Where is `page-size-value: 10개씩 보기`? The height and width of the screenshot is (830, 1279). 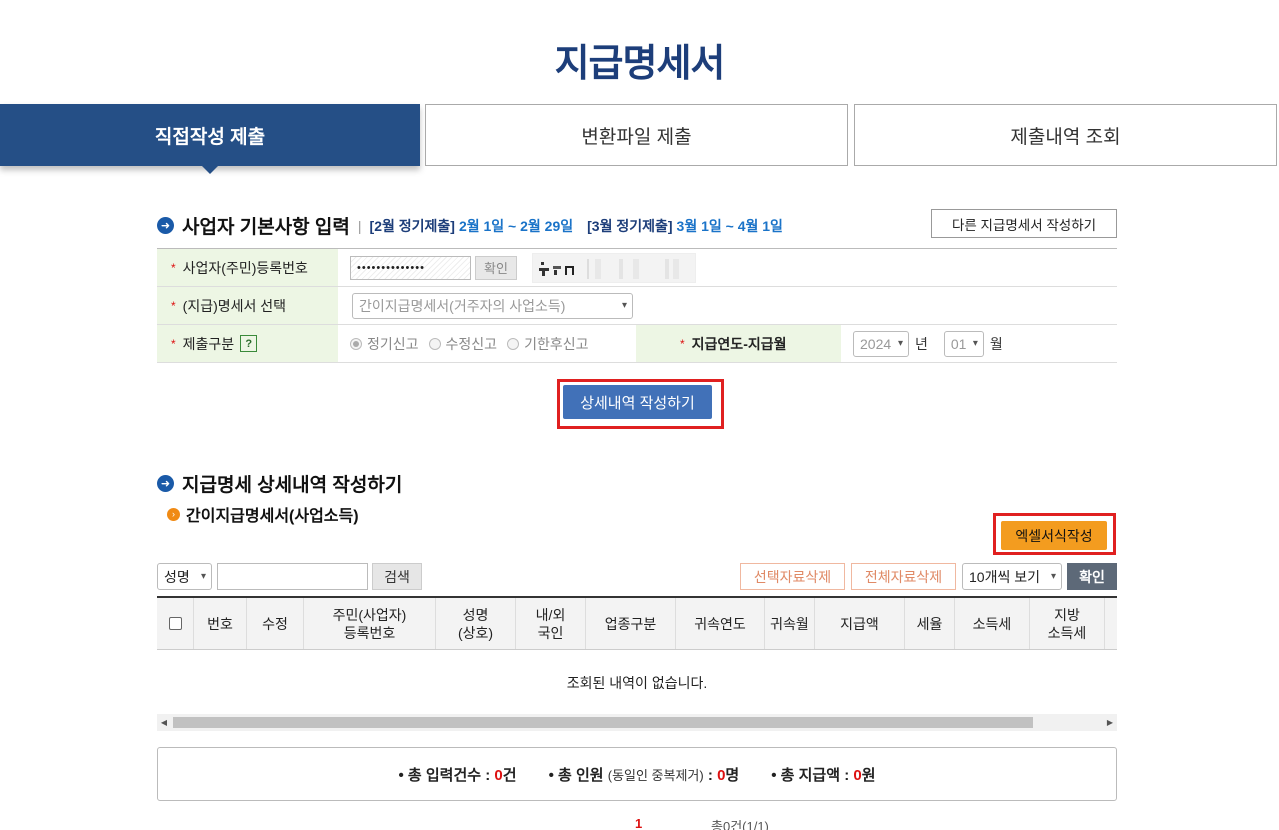
page-size-value: 10개씩 보기 is located at coordinates (1004, 576).